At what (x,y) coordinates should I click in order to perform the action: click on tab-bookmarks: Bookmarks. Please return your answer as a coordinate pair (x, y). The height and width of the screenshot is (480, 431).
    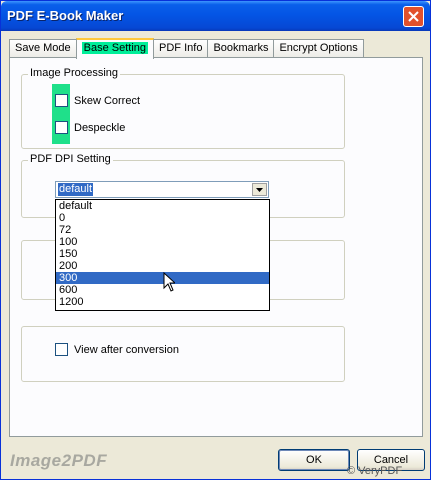
    Looking at the image, I should click on (241, 48).